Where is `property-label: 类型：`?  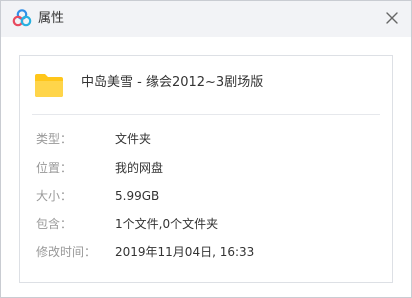 property-label: 类型： is located at coordinates (54, 139).